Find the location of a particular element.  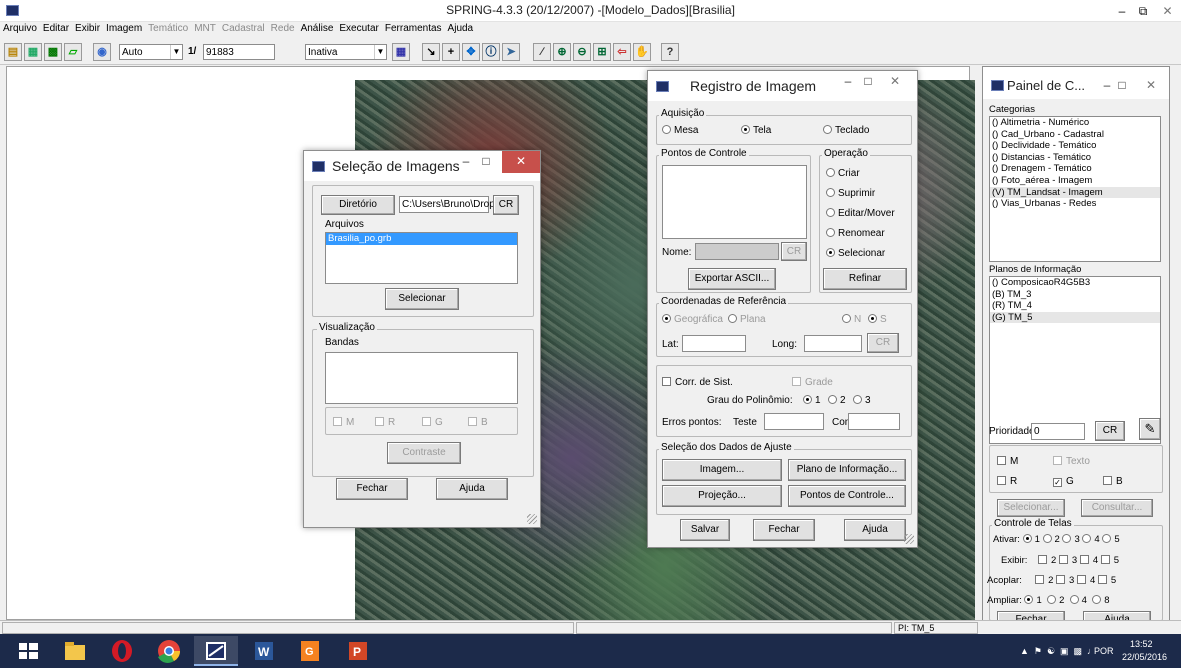

hand-icon: ✋ is located at coordinates (642, 52).